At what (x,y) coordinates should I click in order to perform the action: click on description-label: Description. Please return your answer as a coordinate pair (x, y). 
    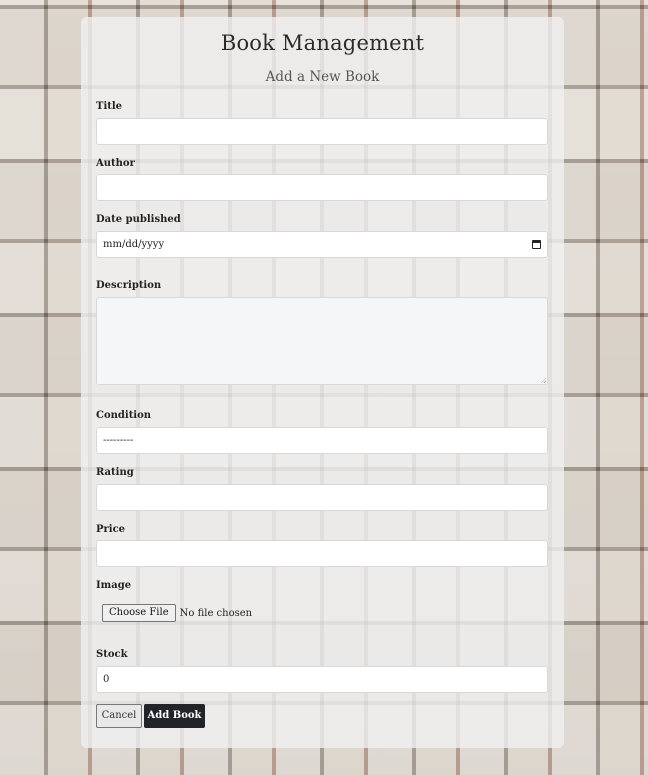
    Looking at the image, I should click on (129, 285).